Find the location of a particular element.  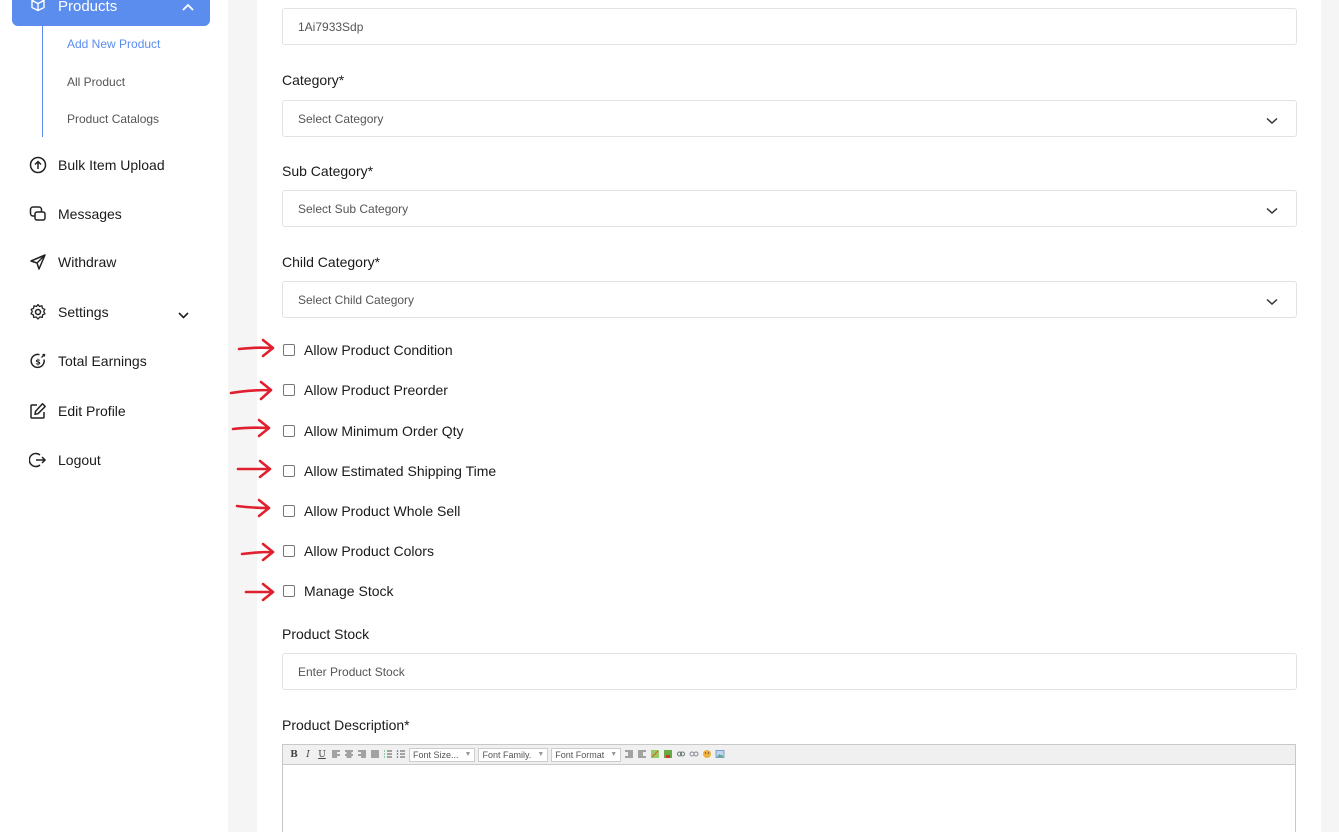

product-stock-input: Enter Product Stock is located at coordinates (789, 671).